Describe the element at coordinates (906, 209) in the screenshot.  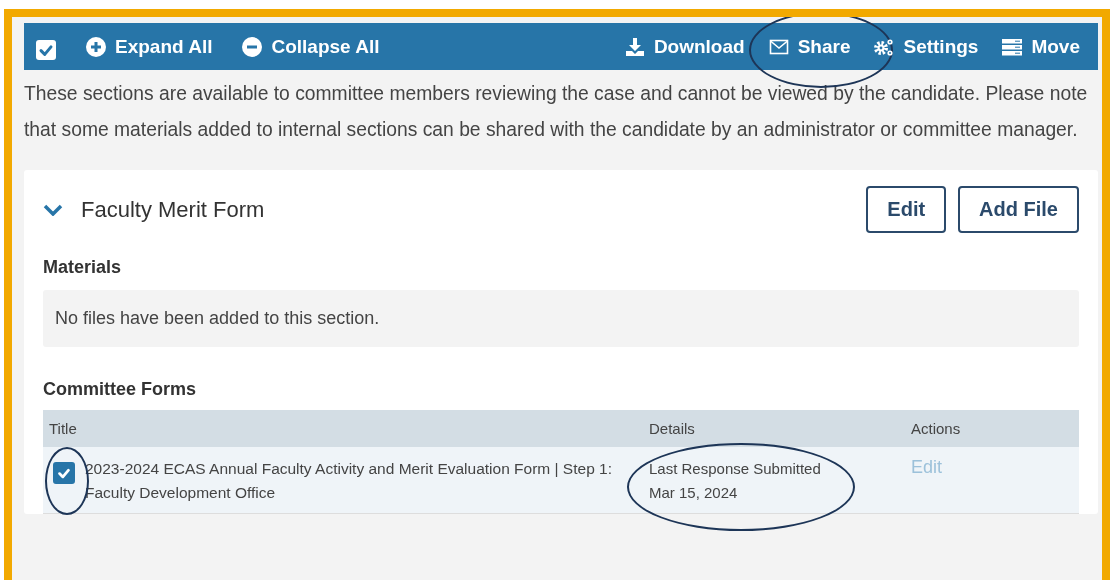
I see `outline-button: Edit` at that location.